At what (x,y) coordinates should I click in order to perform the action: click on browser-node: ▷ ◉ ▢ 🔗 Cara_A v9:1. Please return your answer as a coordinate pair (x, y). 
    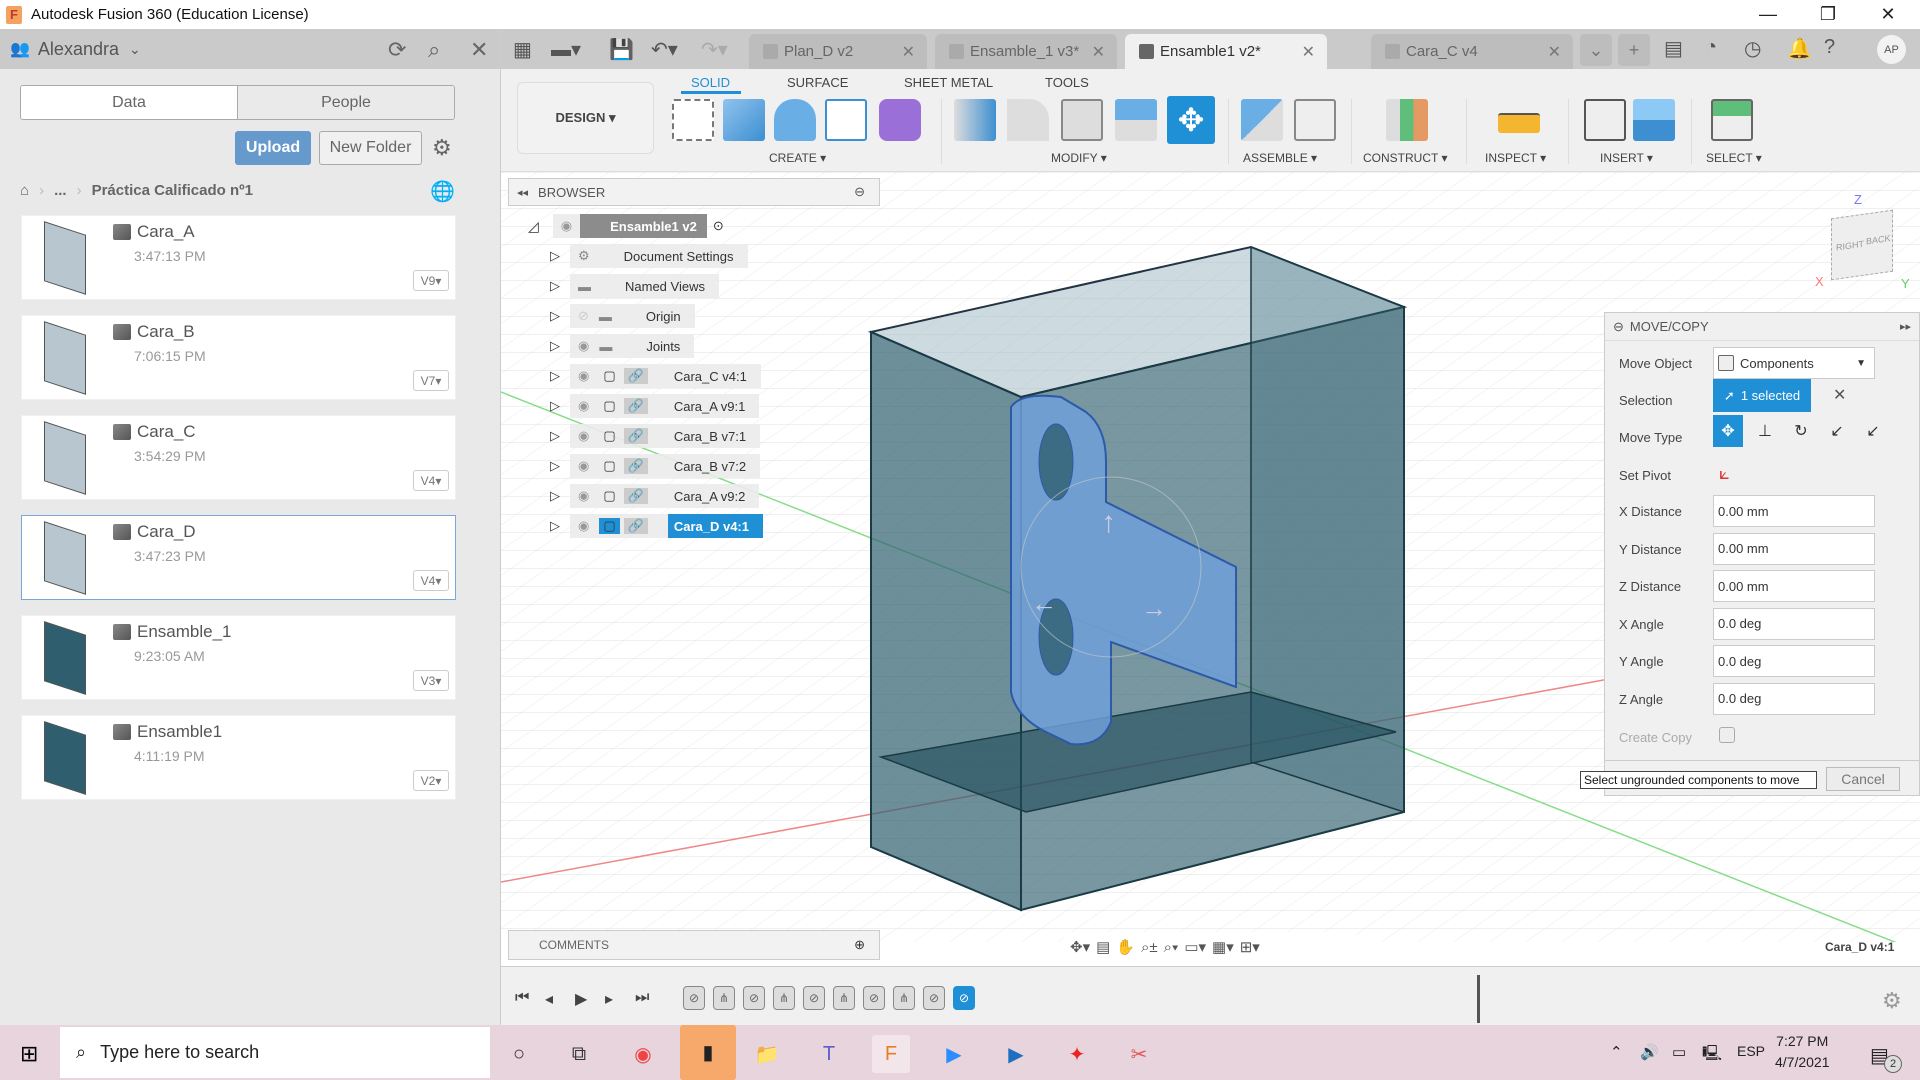
    Looking at the image, I should click on (655, 406).